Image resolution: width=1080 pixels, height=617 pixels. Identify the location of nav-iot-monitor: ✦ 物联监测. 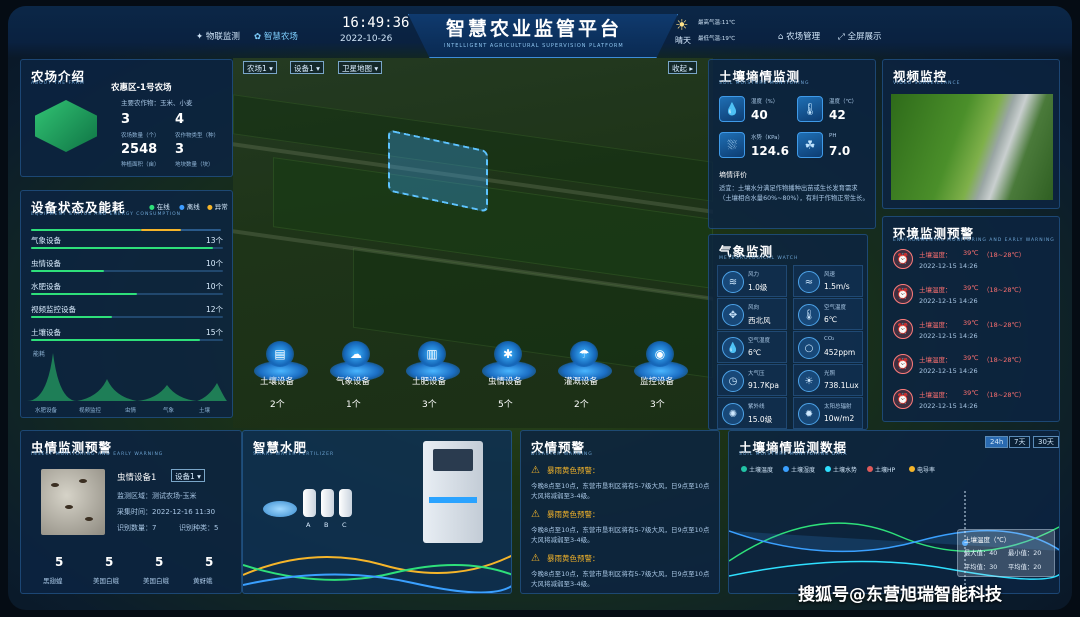
(218, 36).